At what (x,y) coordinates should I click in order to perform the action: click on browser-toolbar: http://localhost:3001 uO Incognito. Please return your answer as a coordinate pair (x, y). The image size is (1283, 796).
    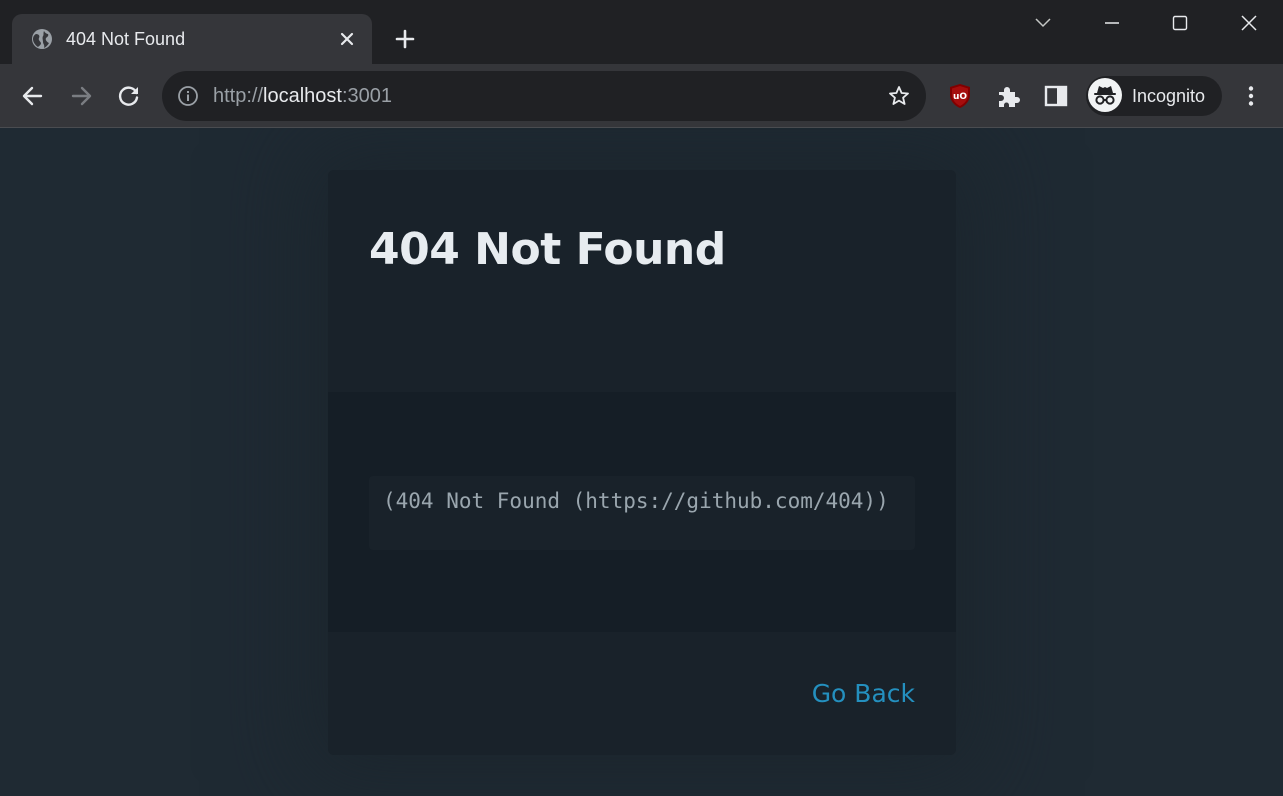
    Looking at the image, I should click on (641, 96).